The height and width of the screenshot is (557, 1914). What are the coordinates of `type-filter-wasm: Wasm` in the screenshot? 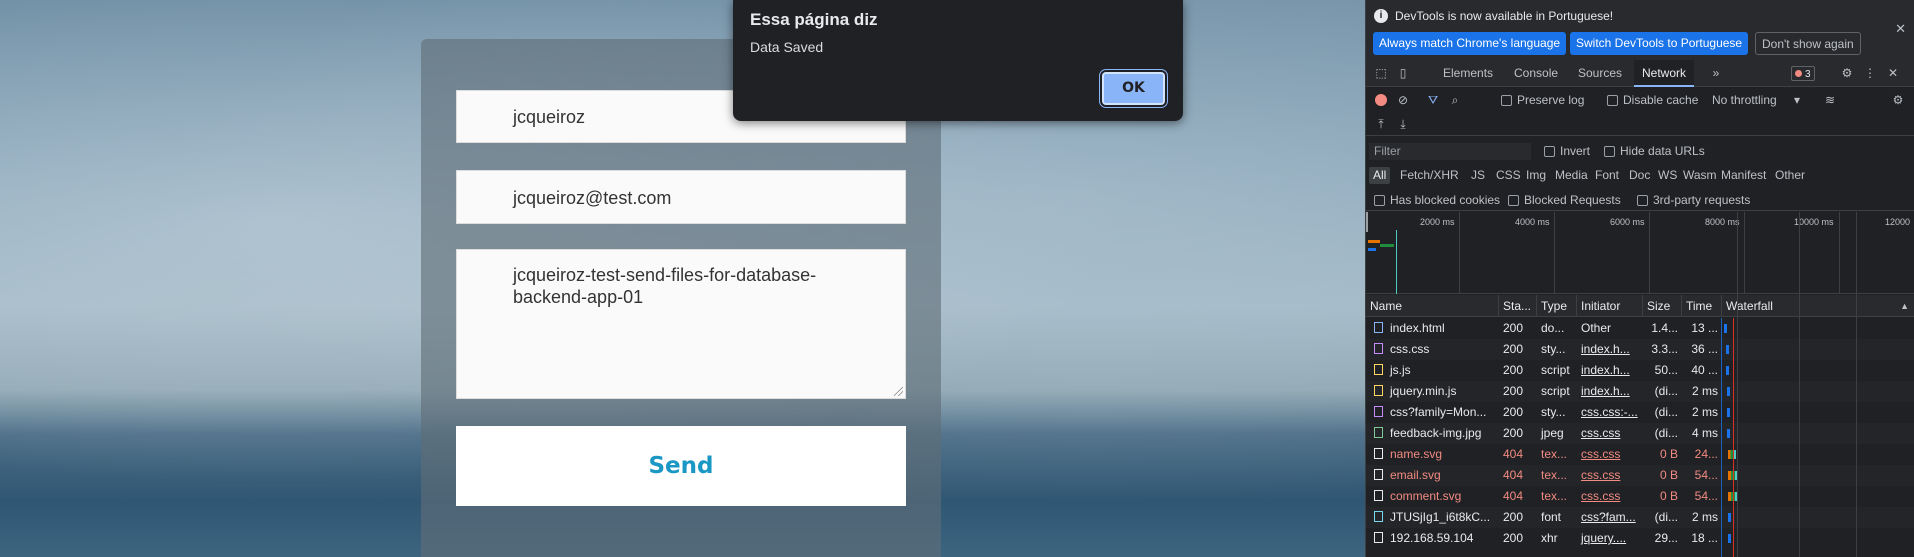 It's located at (1700, 175).